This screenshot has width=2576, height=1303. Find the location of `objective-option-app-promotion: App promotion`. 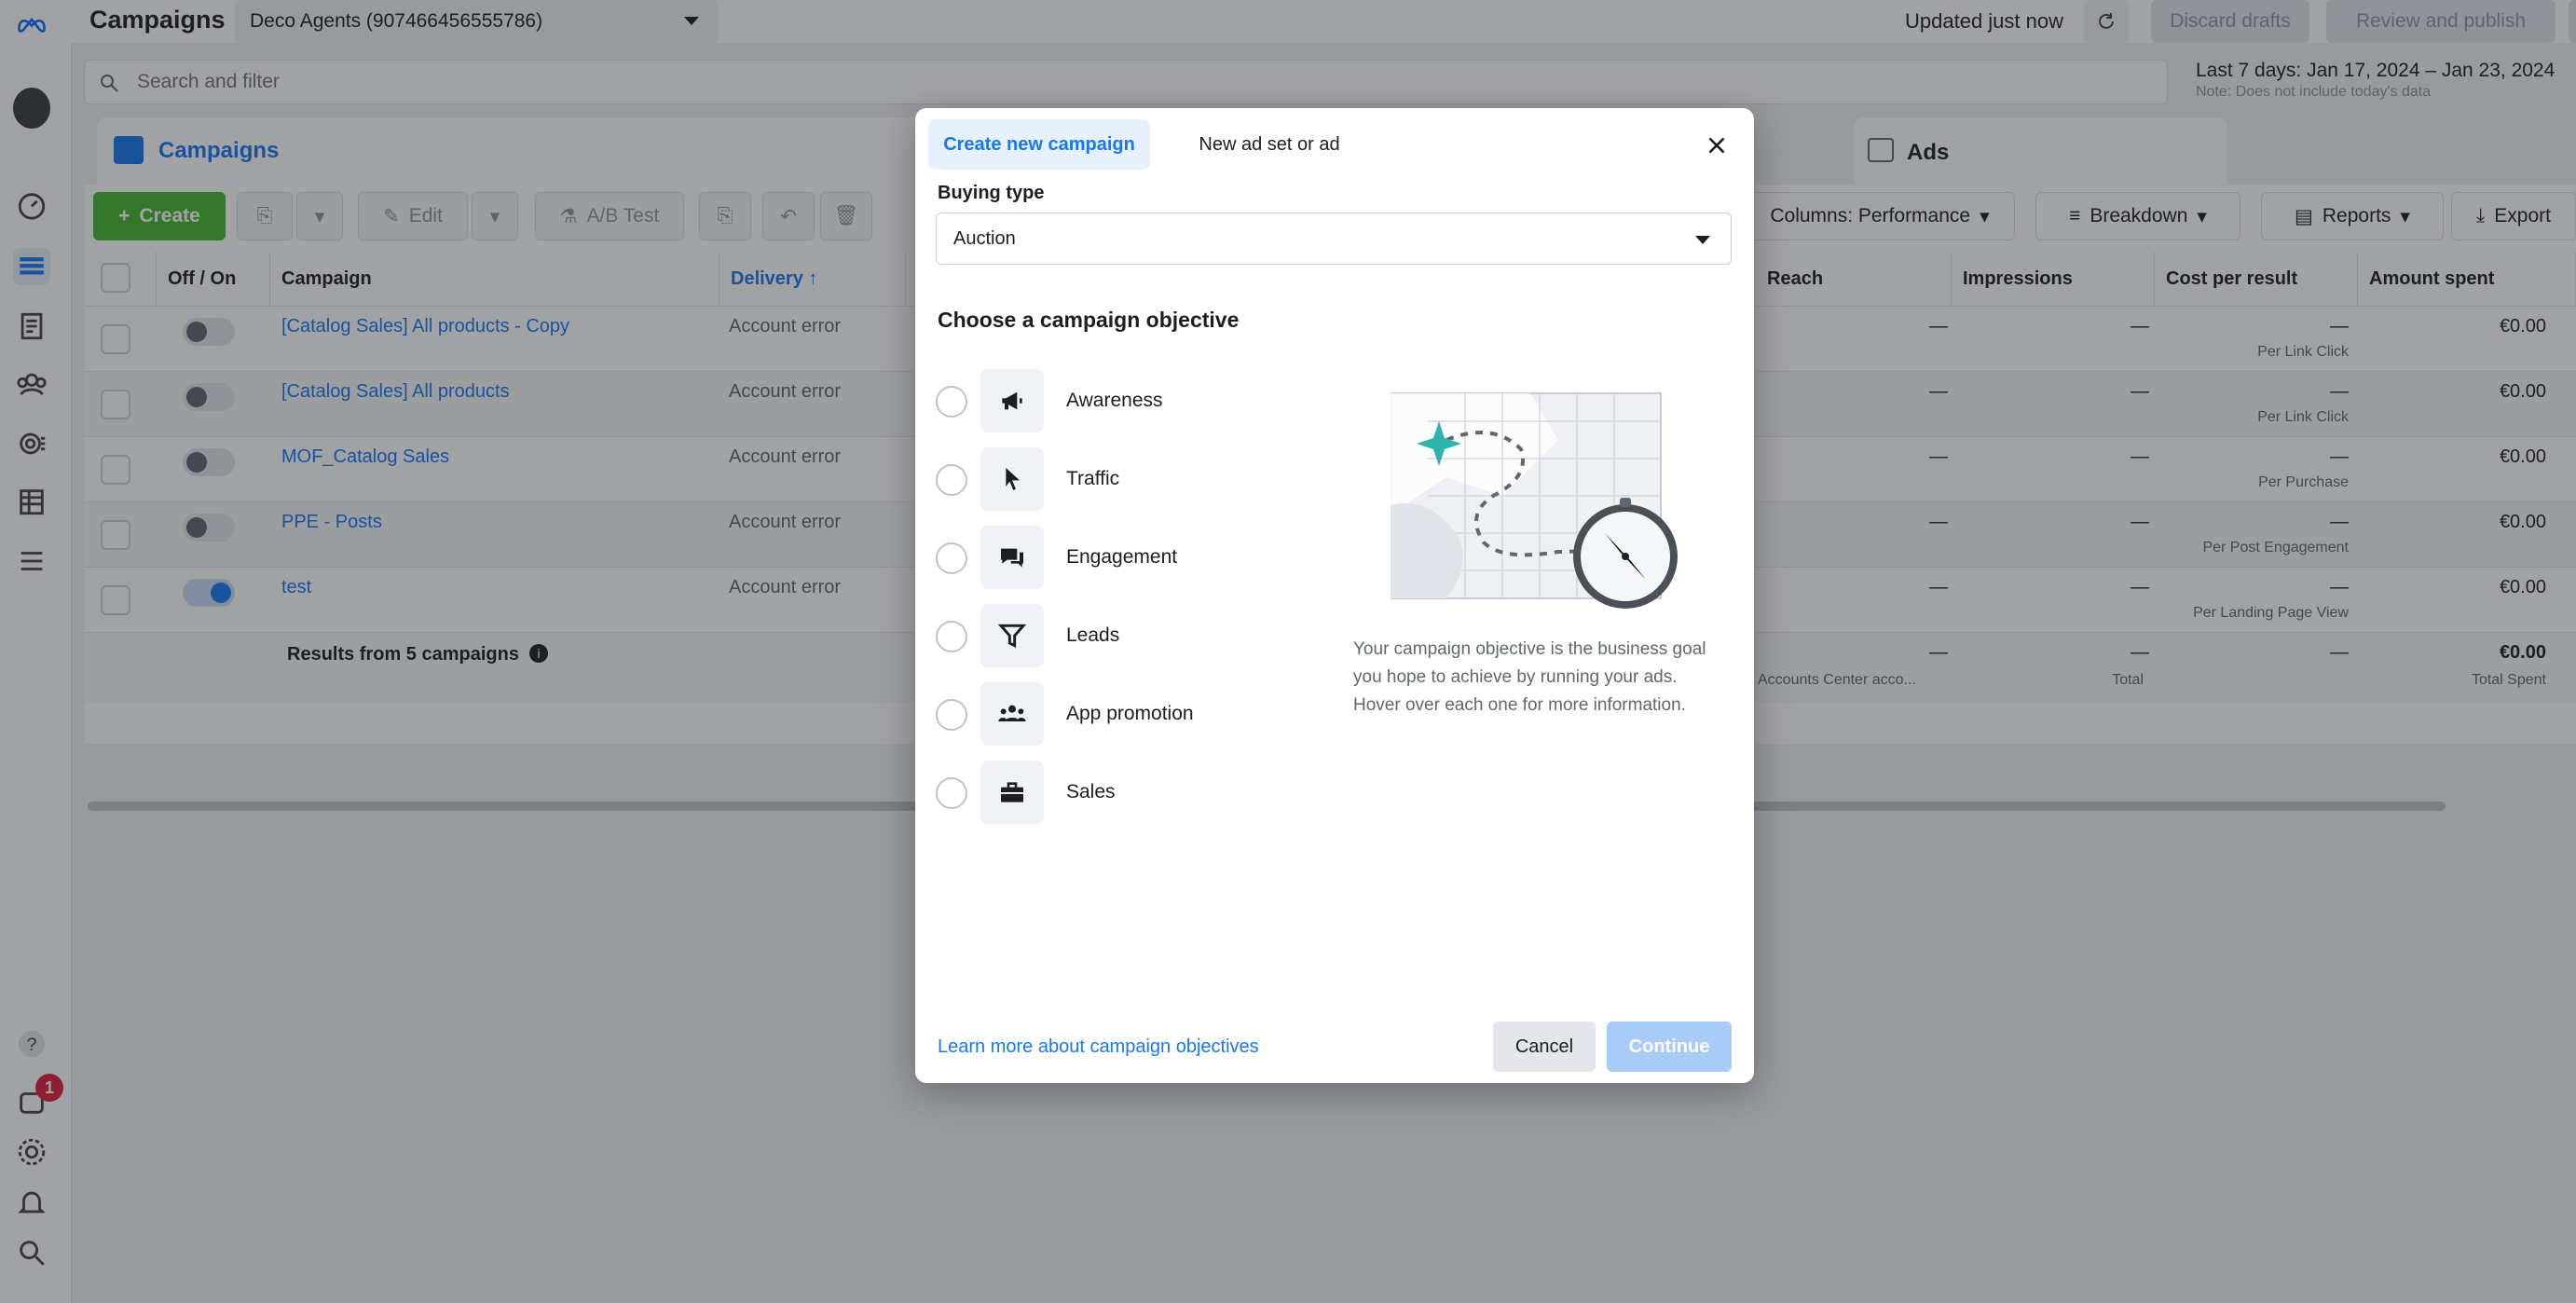

objective-option-app-promotion: App promotion is located at coordinates (1131, 715).